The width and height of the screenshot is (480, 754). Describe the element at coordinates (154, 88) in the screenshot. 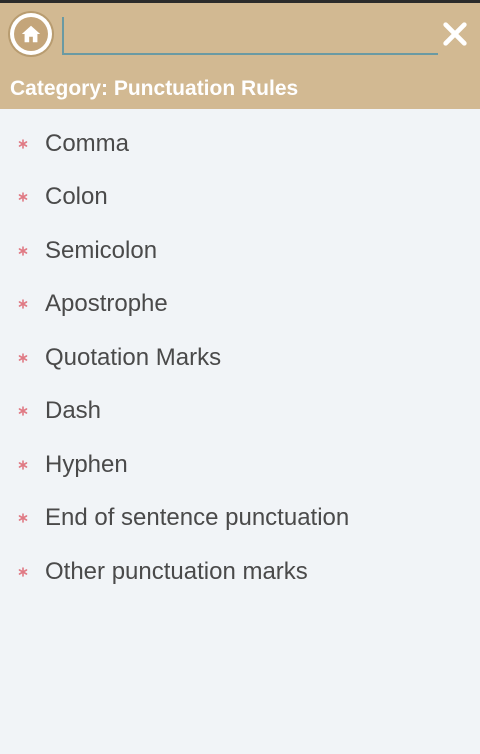

I see `category-title: Category: Punctuation Rules` at that location.